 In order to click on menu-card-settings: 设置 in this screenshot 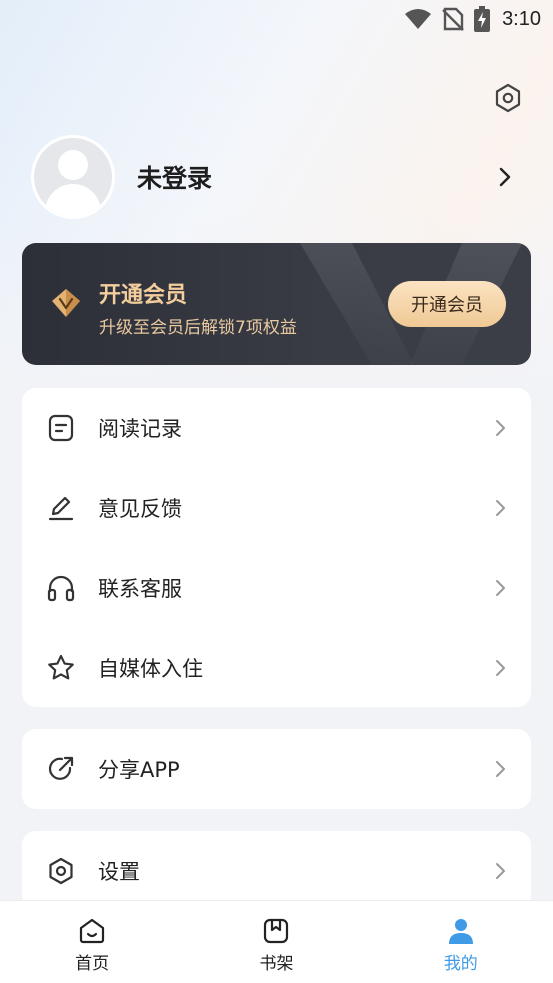, I will do `click(276, 871)`.